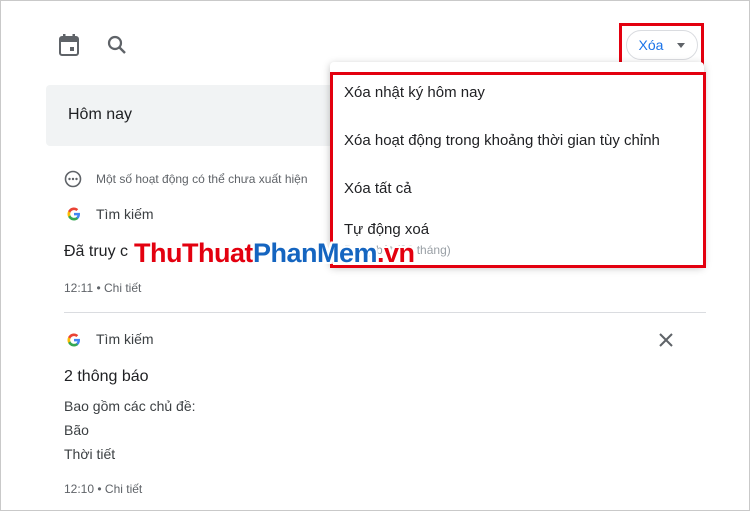 This screenshot has height=511, width=750. What do you see at coordinates (651, 45) in the screenshot?
I see `delete-button-label: Xóa` at bounding box center [651, 45].